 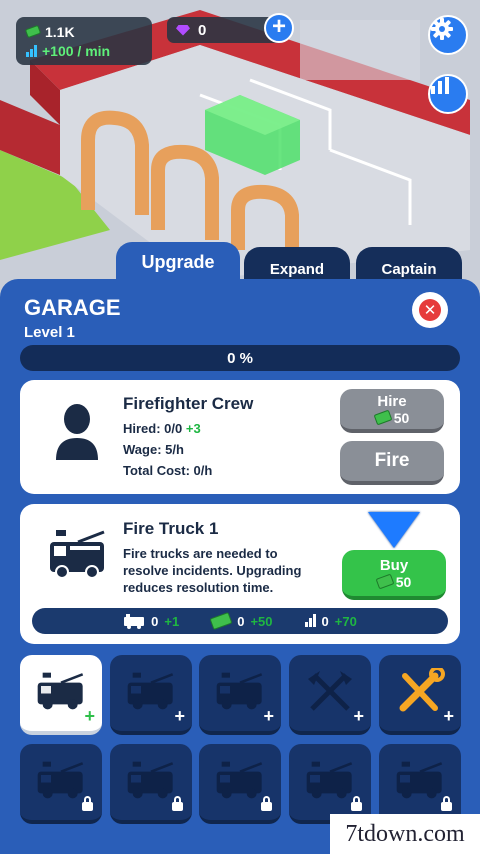 I want to click on upgrade-slot-2: +, so click(x=151, y=695).